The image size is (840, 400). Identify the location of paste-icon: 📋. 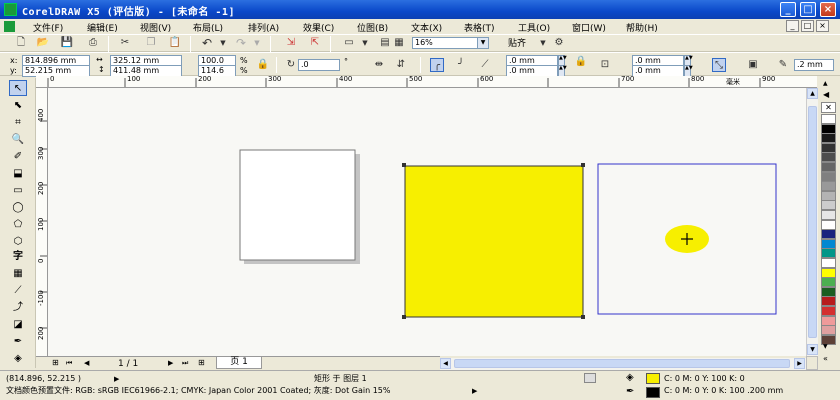
(175, 43).